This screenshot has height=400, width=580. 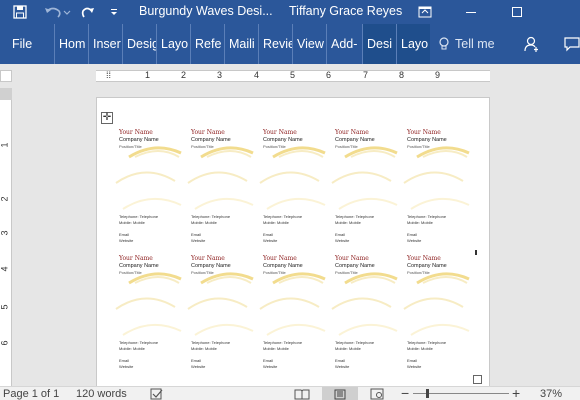 What do you see at coordinates (302, 394) in the screenshot?
I see `read-mode-icon` at bounding box center [302, 394].